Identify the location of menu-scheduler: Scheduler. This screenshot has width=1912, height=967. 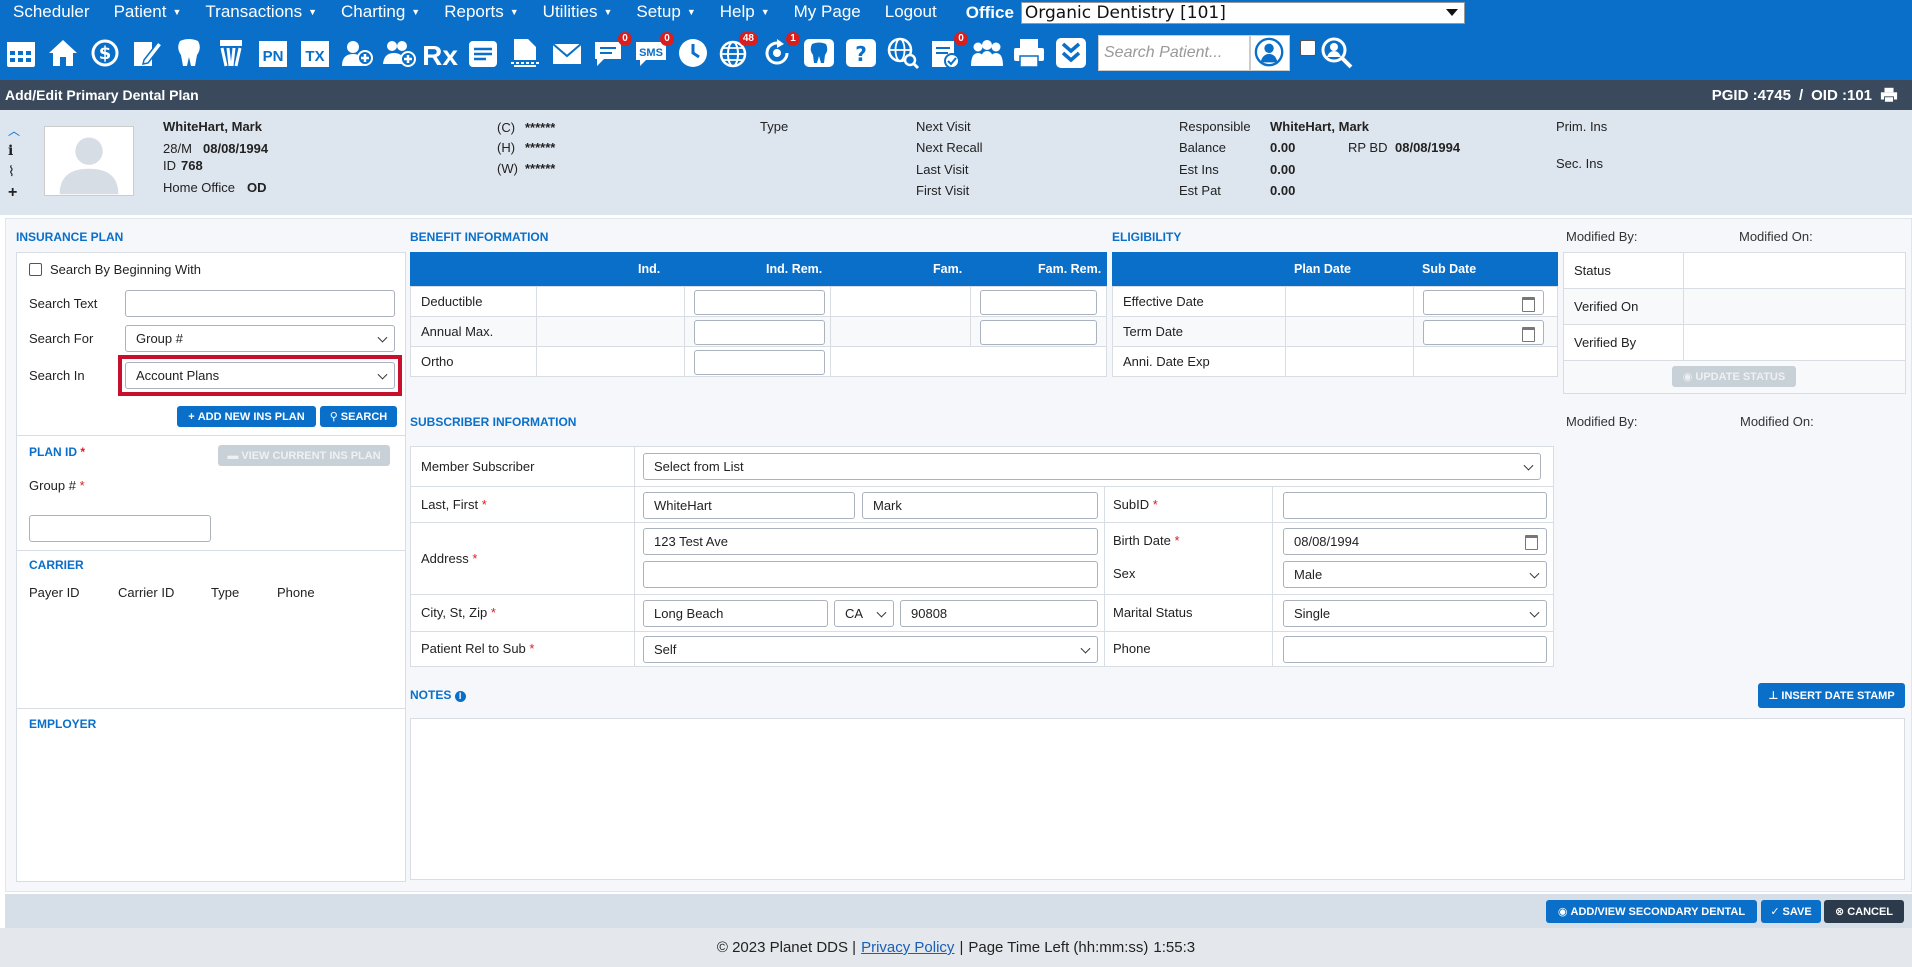
(50, 12).